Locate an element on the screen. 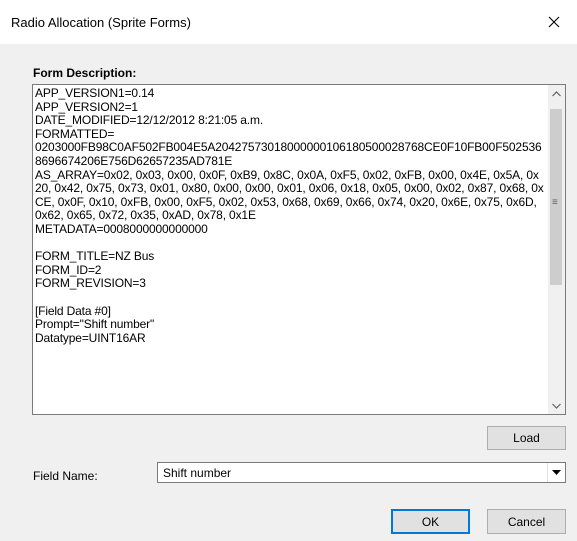 This screenshot has height=541, width=577. field-name-selected-value: Shift number is located at coordinates (197, 473).